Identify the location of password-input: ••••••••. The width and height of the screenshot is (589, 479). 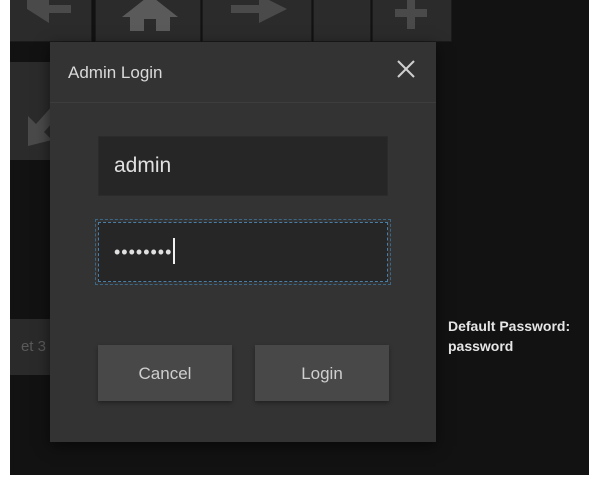
(243, 252).